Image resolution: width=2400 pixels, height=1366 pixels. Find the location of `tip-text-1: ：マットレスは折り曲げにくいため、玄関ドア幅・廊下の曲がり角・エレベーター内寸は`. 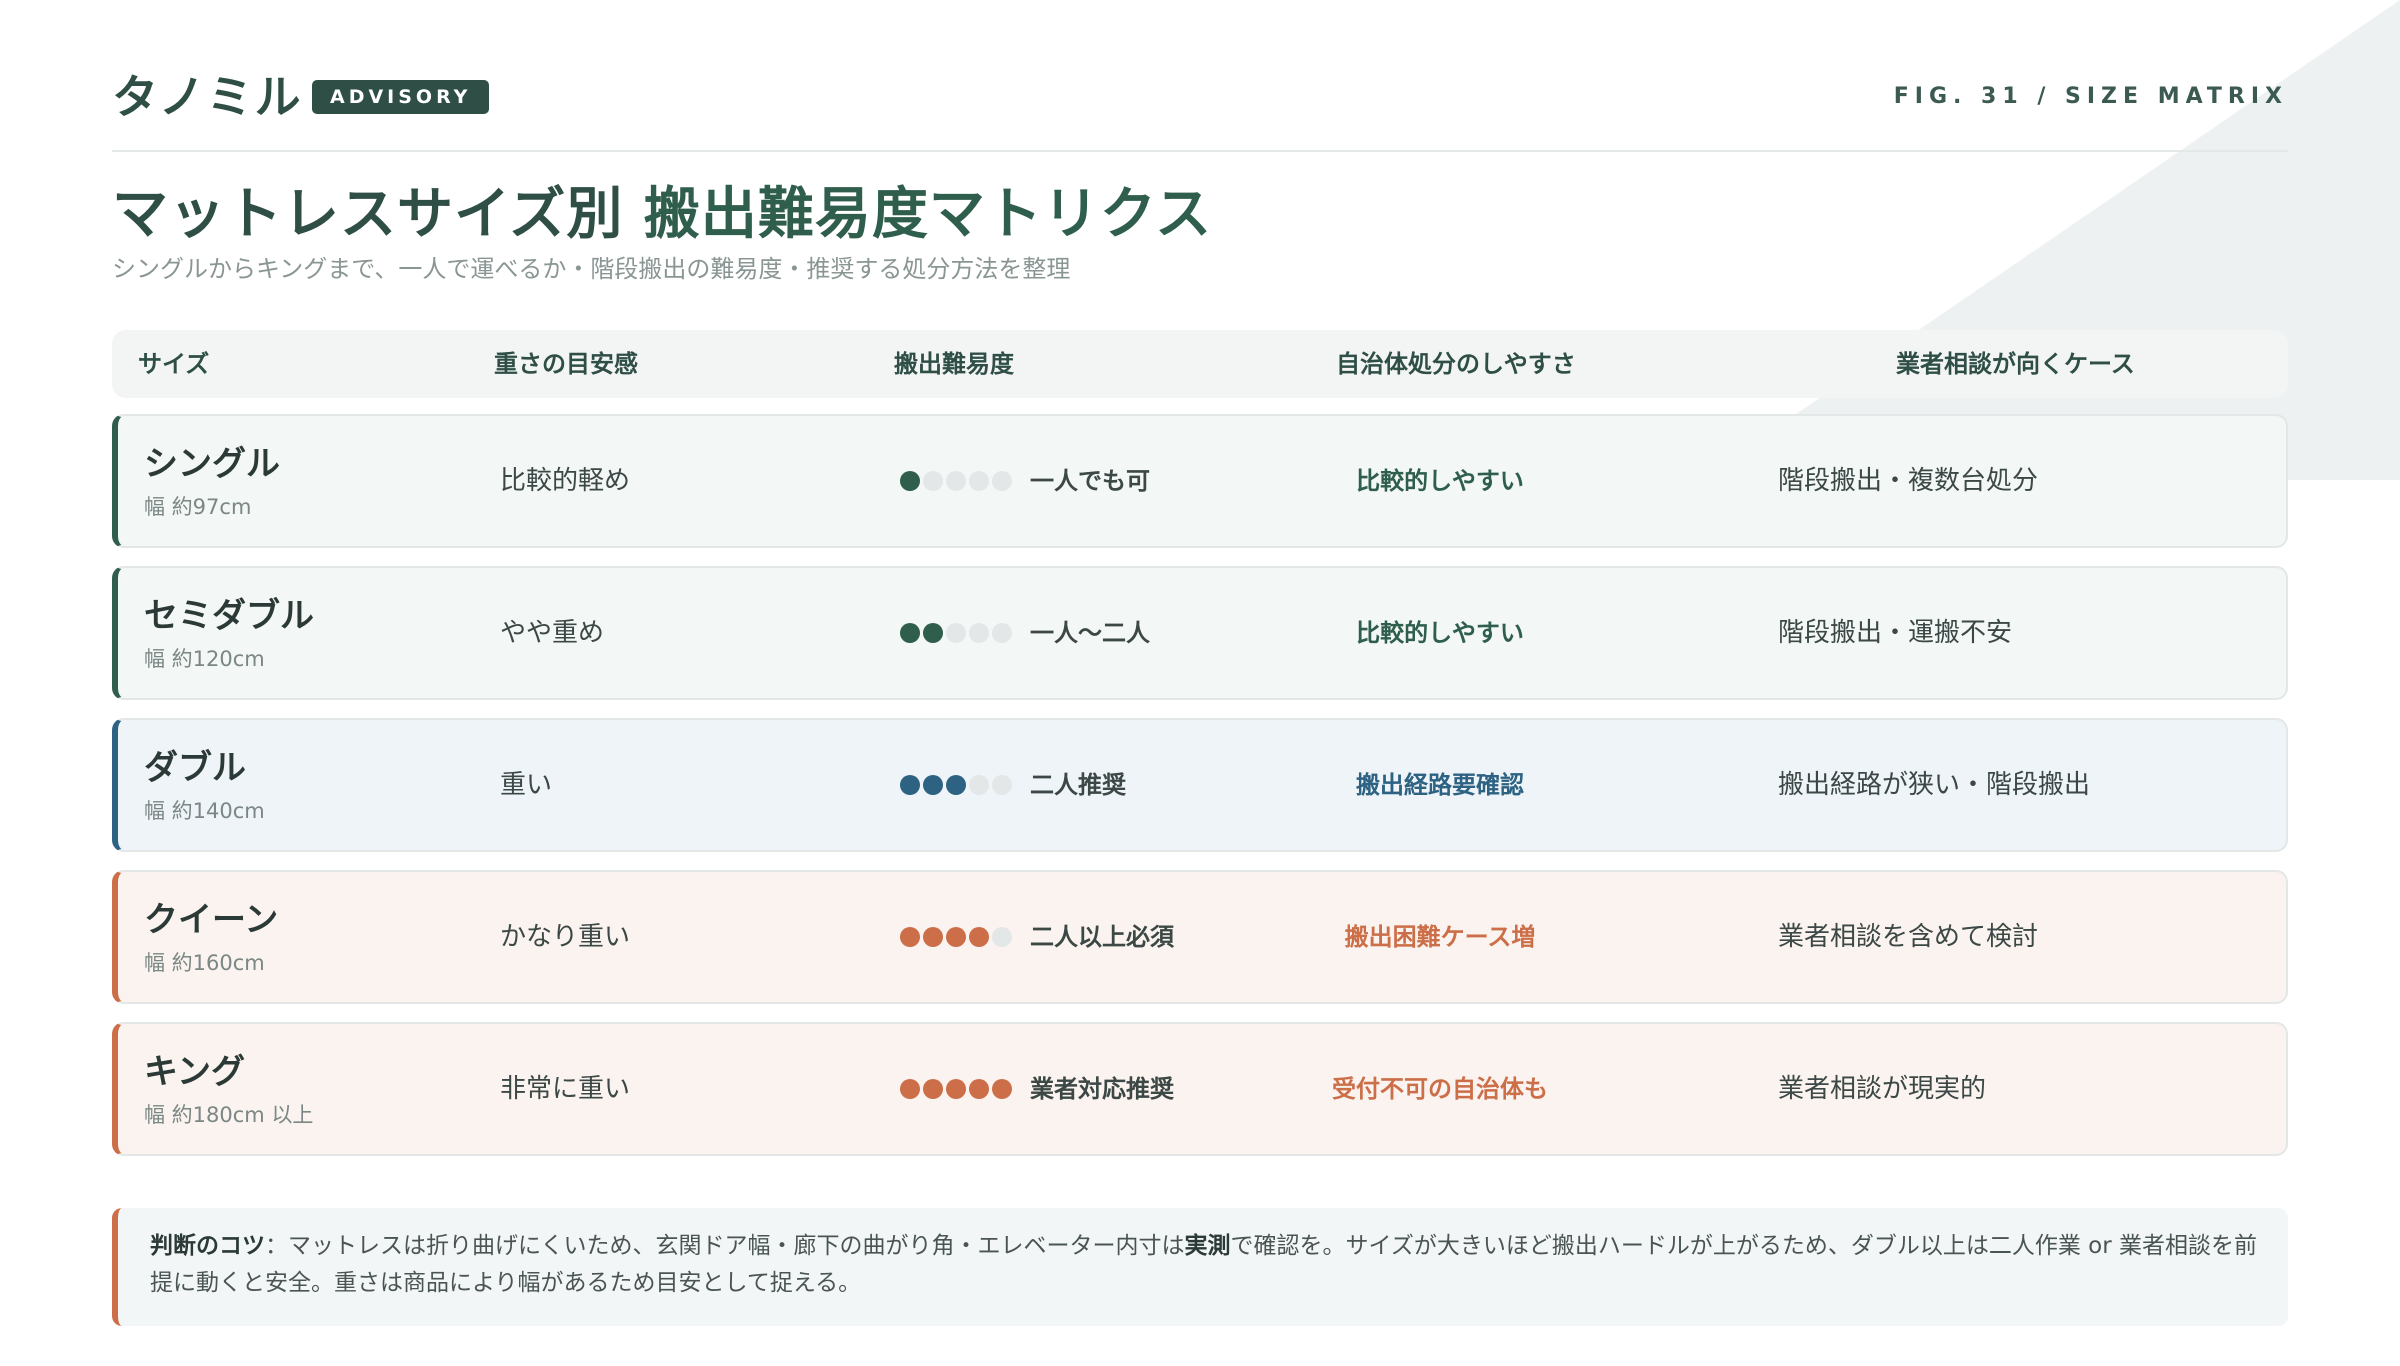

tip-text-1: ：マットレスは折り曲げにくいため、玄関ドア幅・廊下の曲がり角・エレベーター内寸は is located at coordinates (725, 1246).